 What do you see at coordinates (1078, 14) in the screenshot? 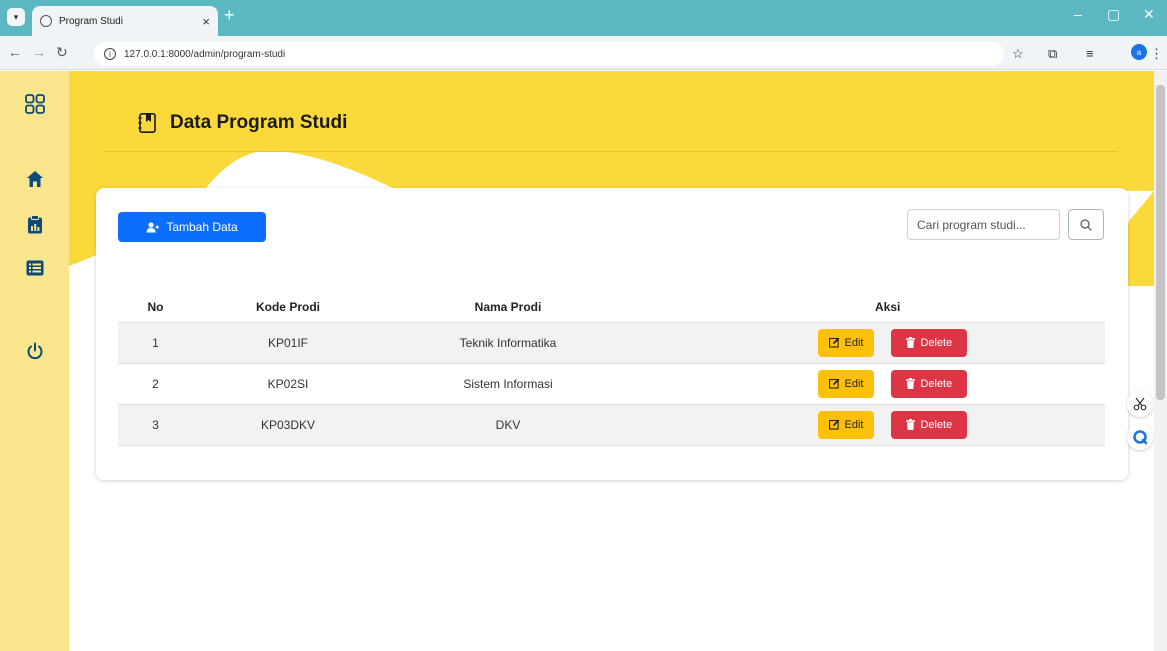
I see `minimize-icon: –` at bounding box center [1078, 14].